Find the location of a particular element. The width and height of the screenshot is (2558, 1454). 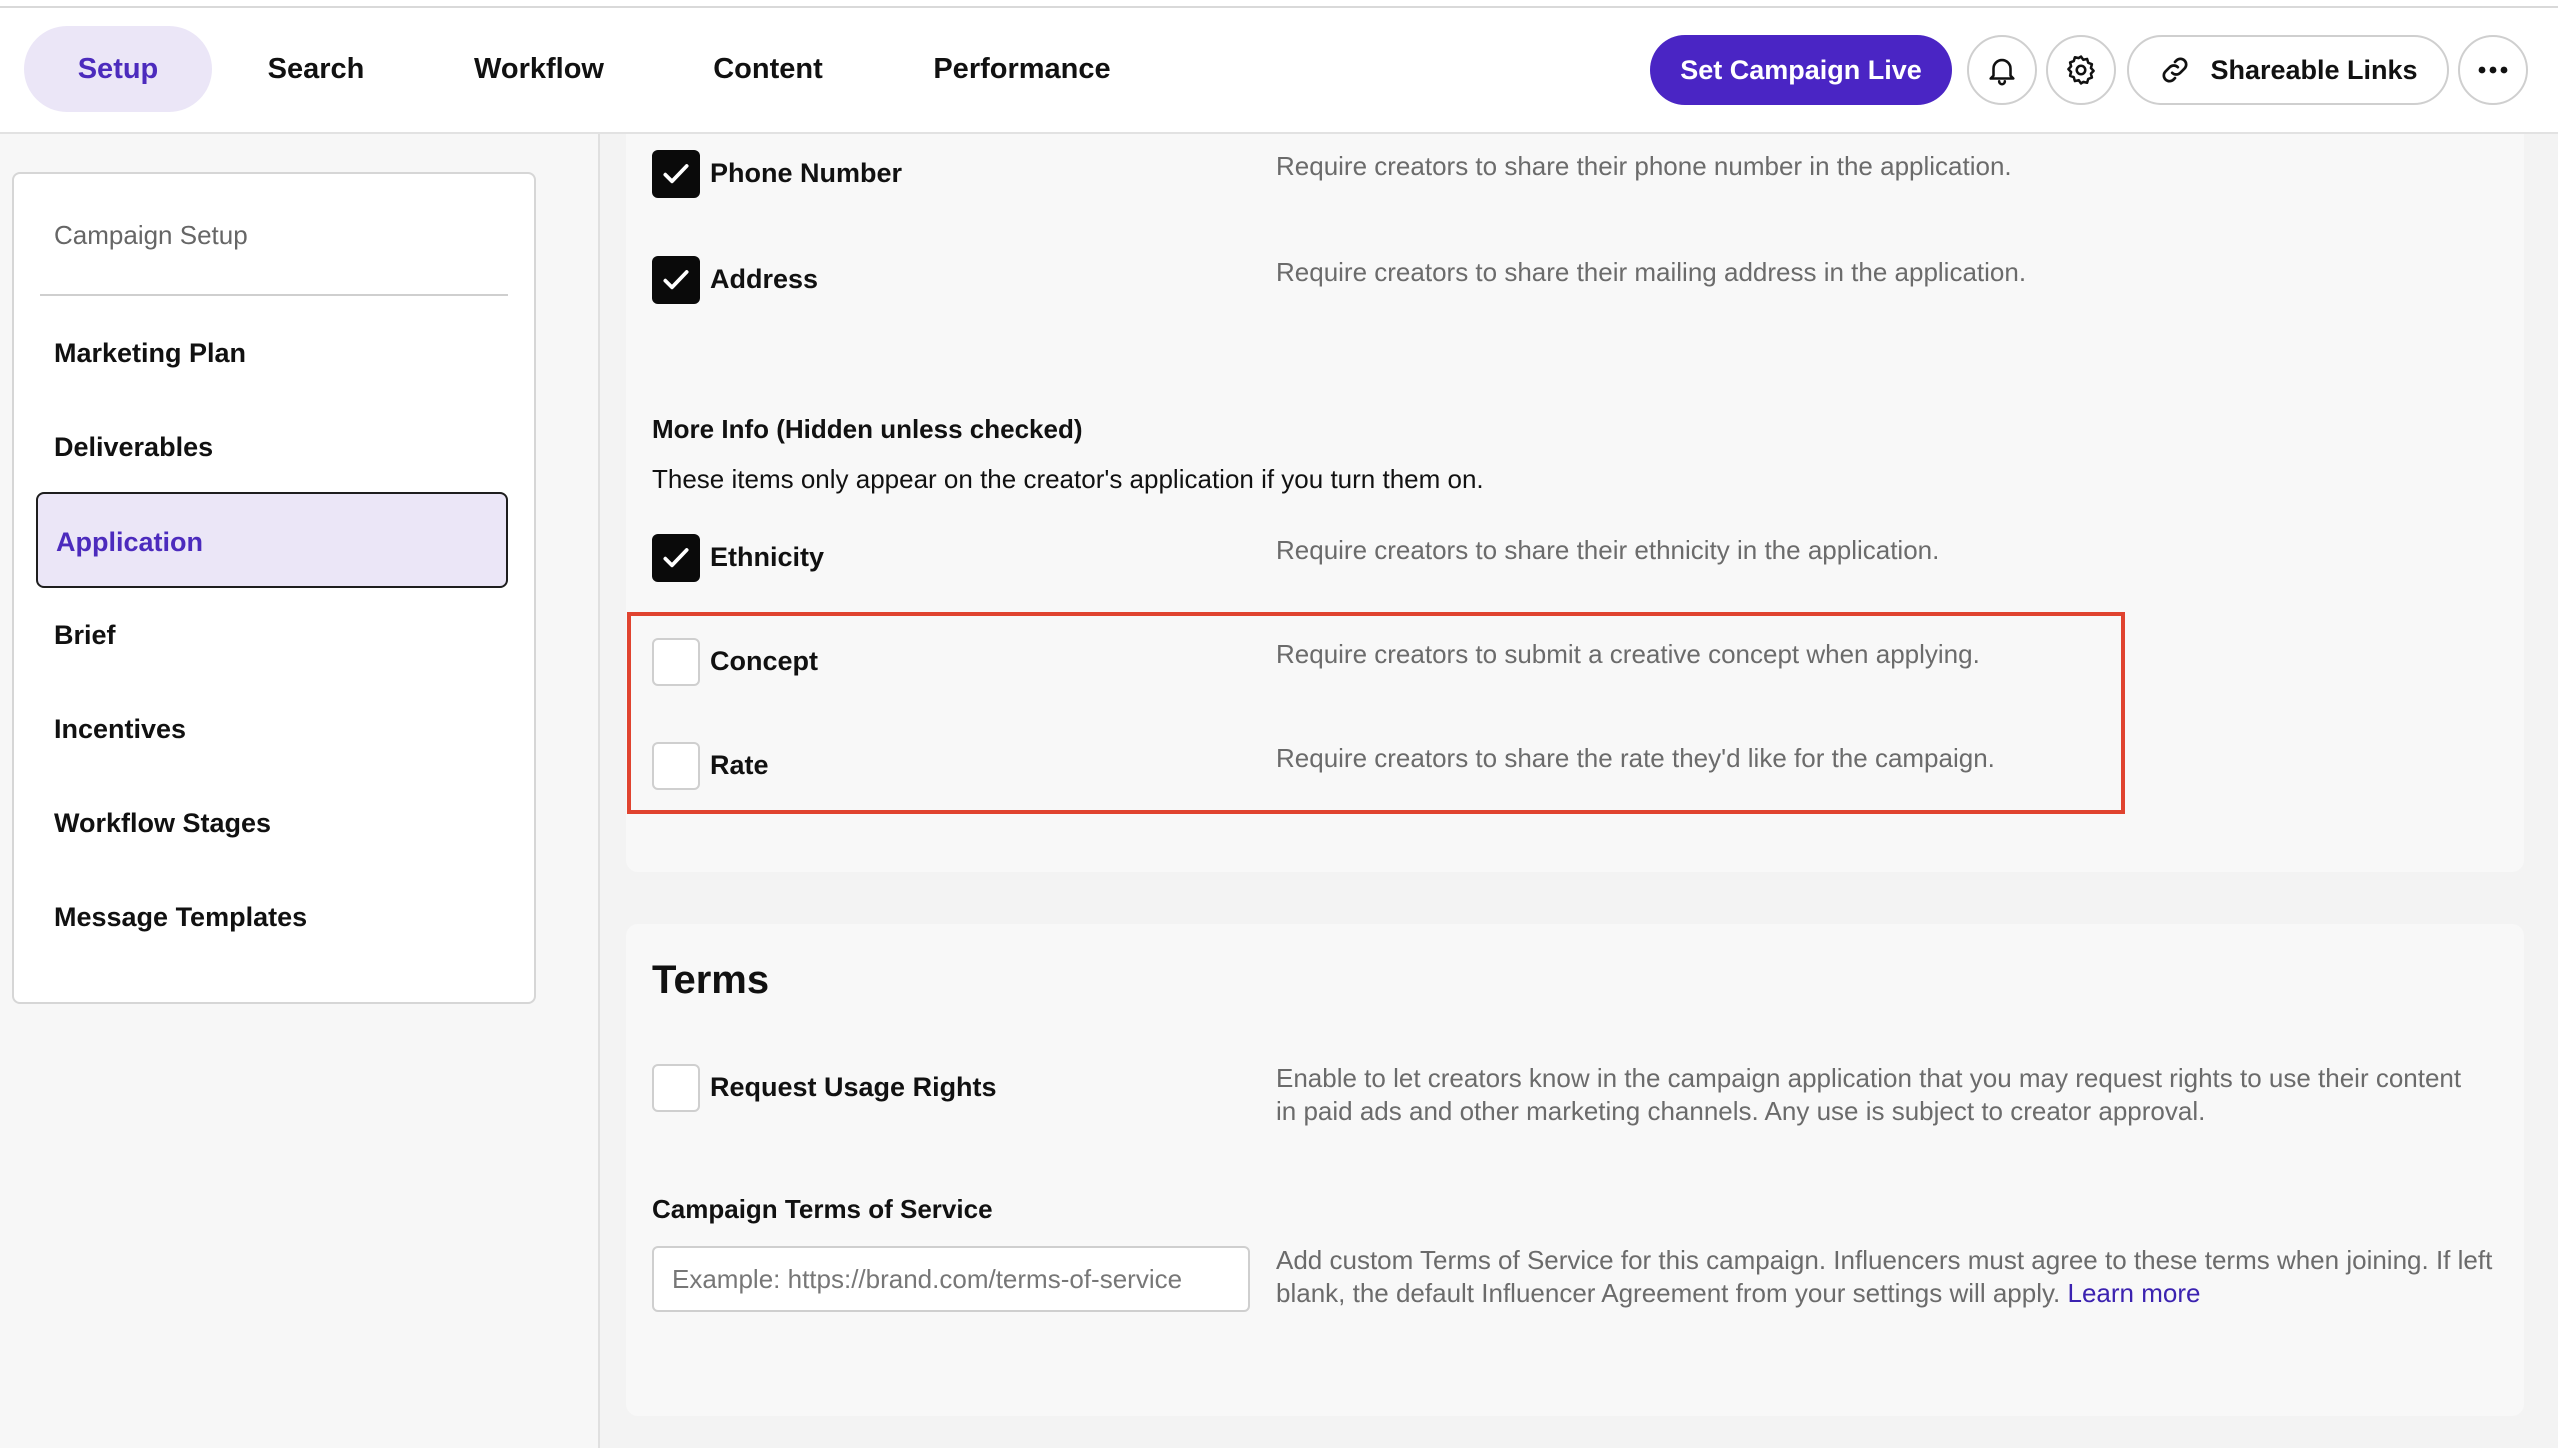

ethnicity-checkbox is located at coordinates (676, 558).